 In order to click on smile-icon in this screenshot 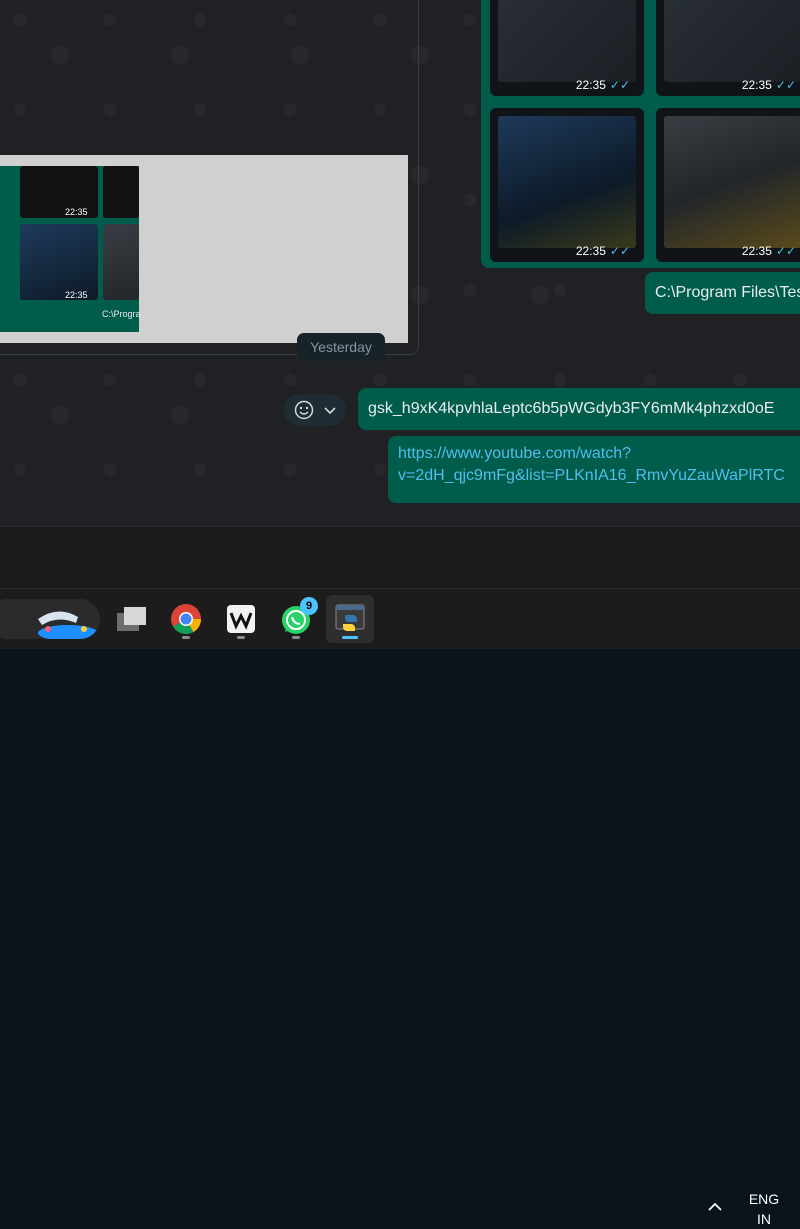, I will do `click(304, 410)`.